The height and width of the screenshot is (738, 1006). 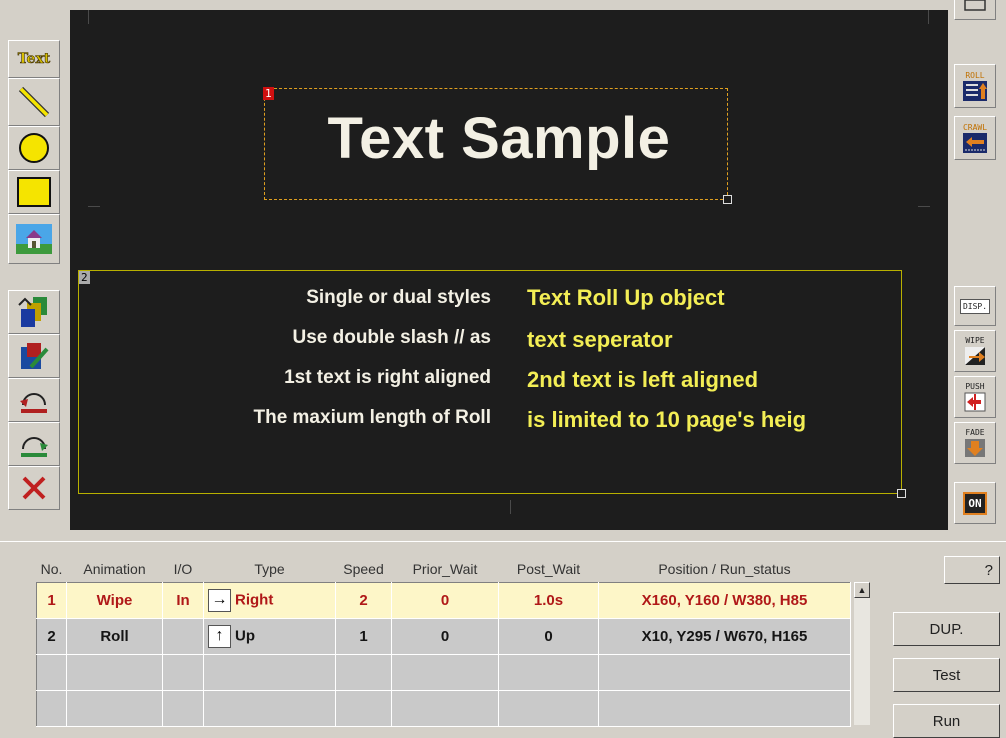 I want to click on col-header-animation: Animation, so click(x=114, y=569).